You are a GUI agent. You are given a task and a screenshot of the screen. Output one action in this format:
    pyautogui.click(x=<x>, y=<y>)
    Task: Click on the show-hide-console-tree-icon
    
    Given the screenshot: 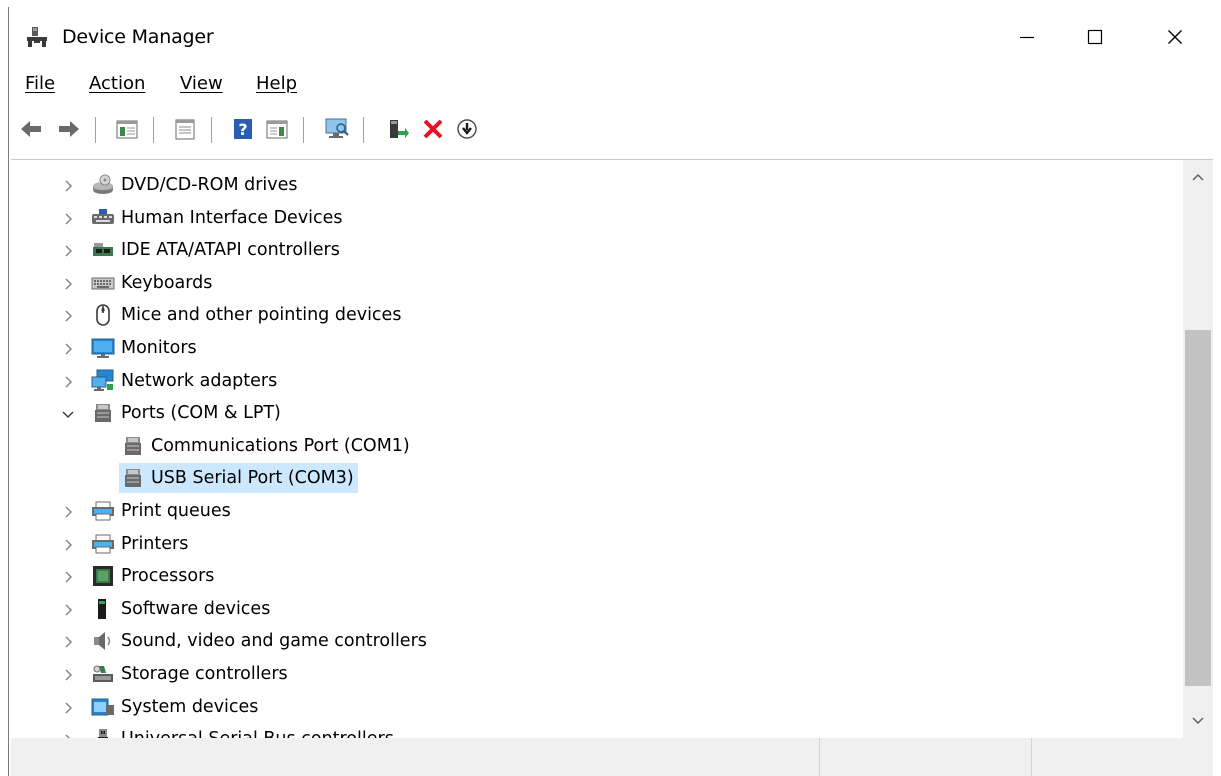 What is the action you would take?
    pyautogui.click(x=127, y=129)
    